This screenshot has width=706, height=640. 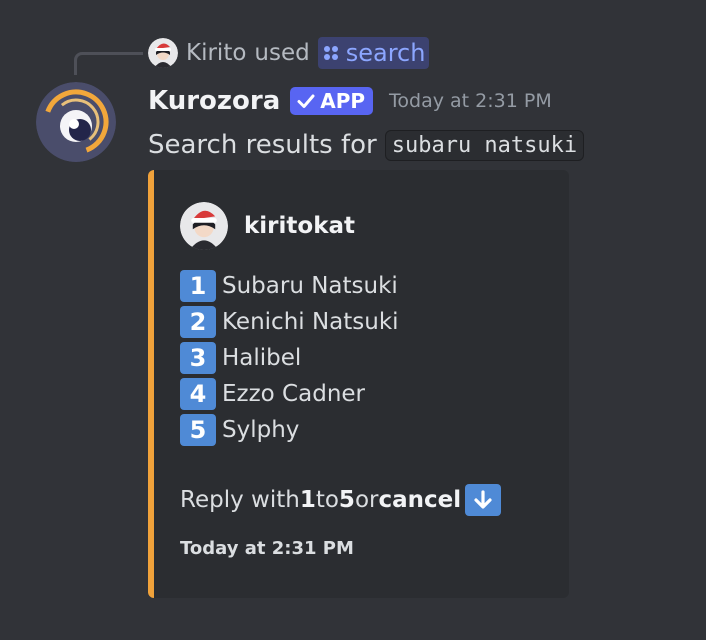 I want to click on user-avatar-icon, so click(x=163, y=53).